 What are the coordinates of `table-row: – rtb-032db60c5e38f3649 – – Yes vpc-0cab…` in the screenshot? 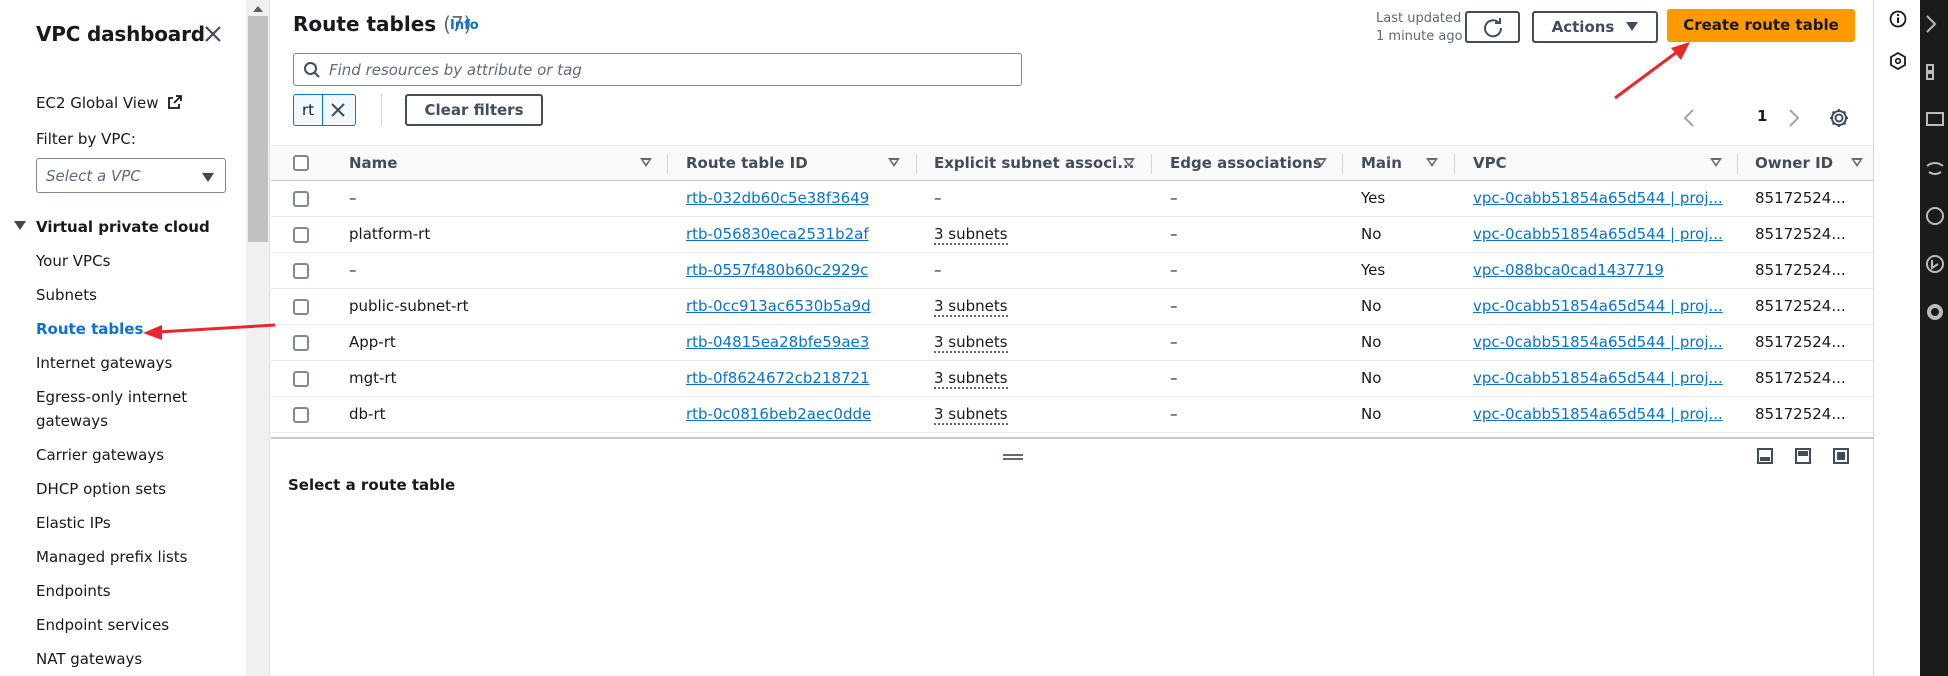 It's located at (1072, 199).